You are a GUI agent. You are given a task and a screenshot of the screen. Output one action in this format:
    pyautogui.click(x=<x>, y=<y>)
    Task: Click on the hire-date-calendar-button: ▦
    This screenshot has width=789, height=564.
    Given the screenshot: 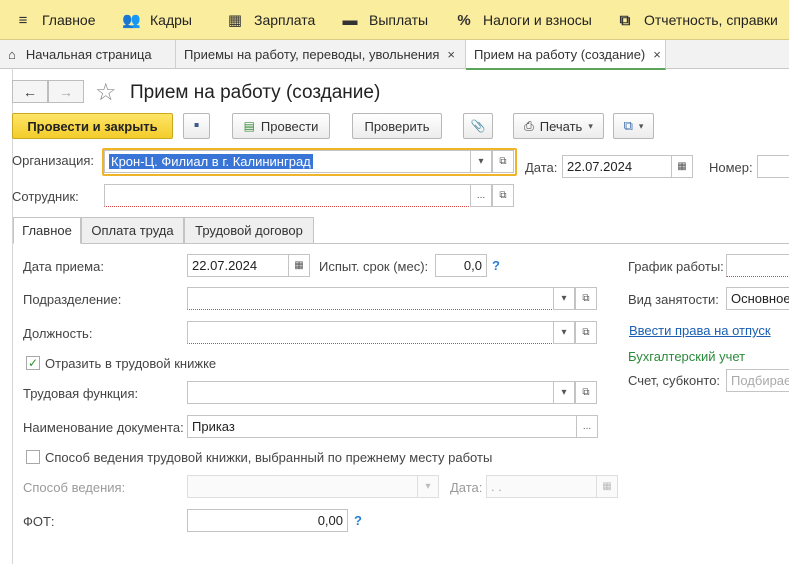 What is the action you would take?
    pyautogui.click(x=299, y=265)
    